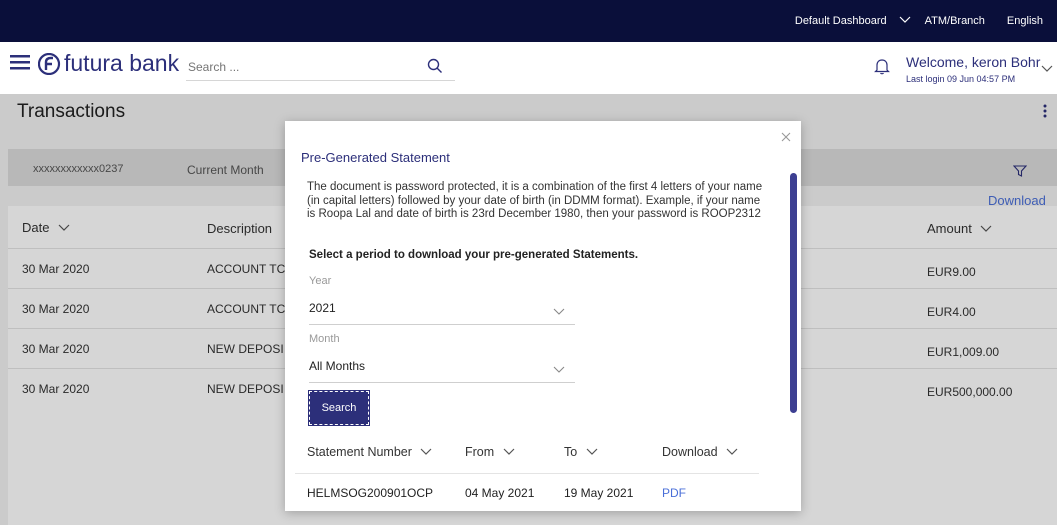  What do you see at coordinates (961, 79) in the screenshot?
I see `last-login-text: Last login 09 Jun 04:57 PM` at bounding box center [961, 79].